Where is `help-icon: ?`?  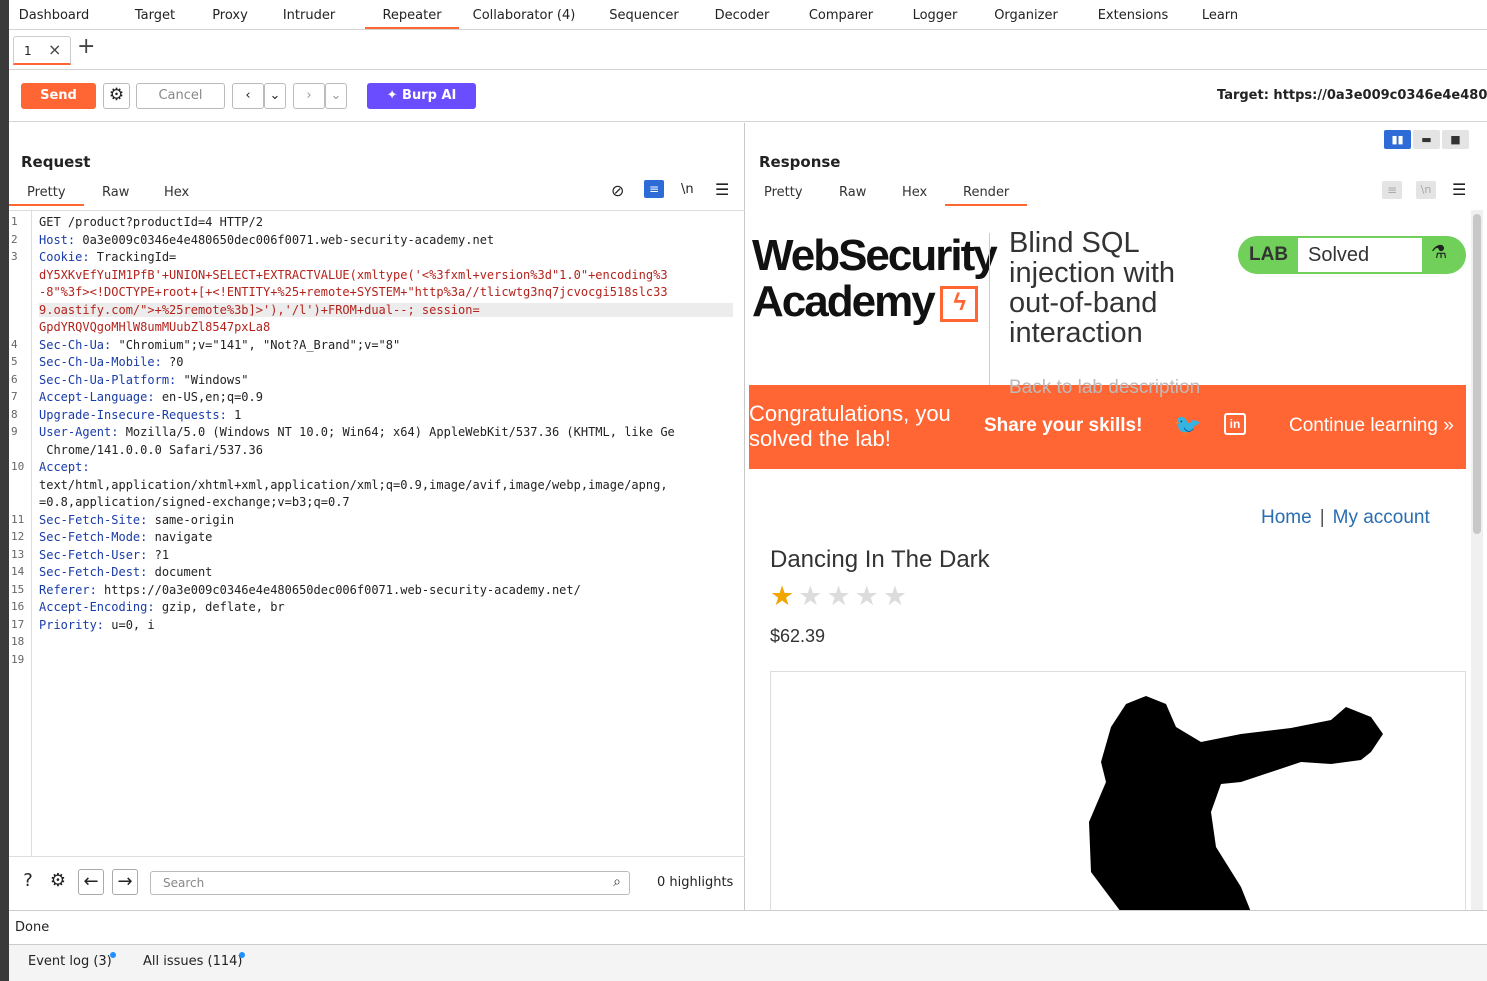 help-icon: ? is located at coordinates (28, 882).